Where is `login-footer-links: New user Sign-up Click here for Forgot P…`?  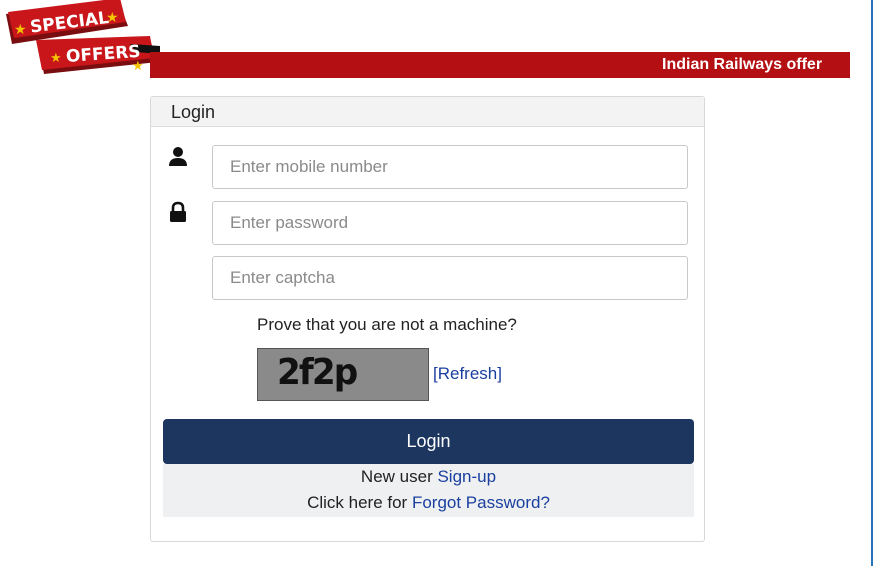
login-footer-links: New user Sign-up Click here for Forgot P… is located at coordinates (428, 490).